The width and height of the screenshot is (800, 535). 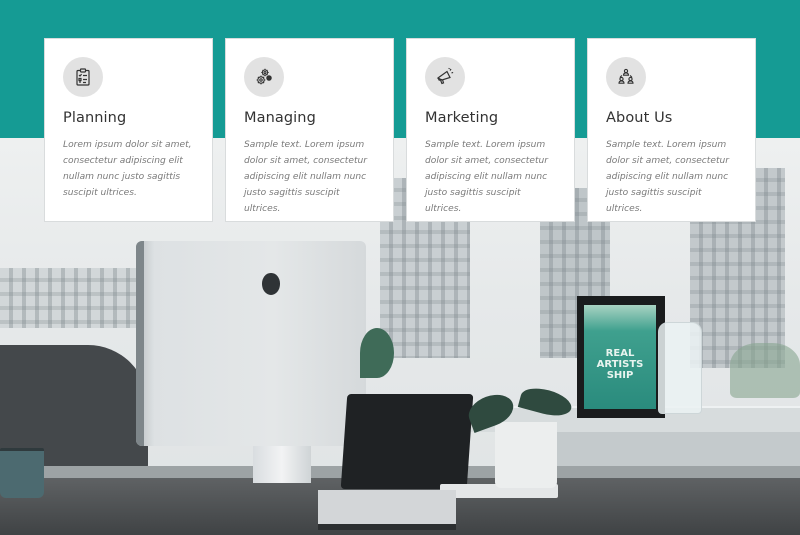 What do you see at coordinates (251, 343) in the screenshot?
I see `imac-back` at bounding box center [251, 343].